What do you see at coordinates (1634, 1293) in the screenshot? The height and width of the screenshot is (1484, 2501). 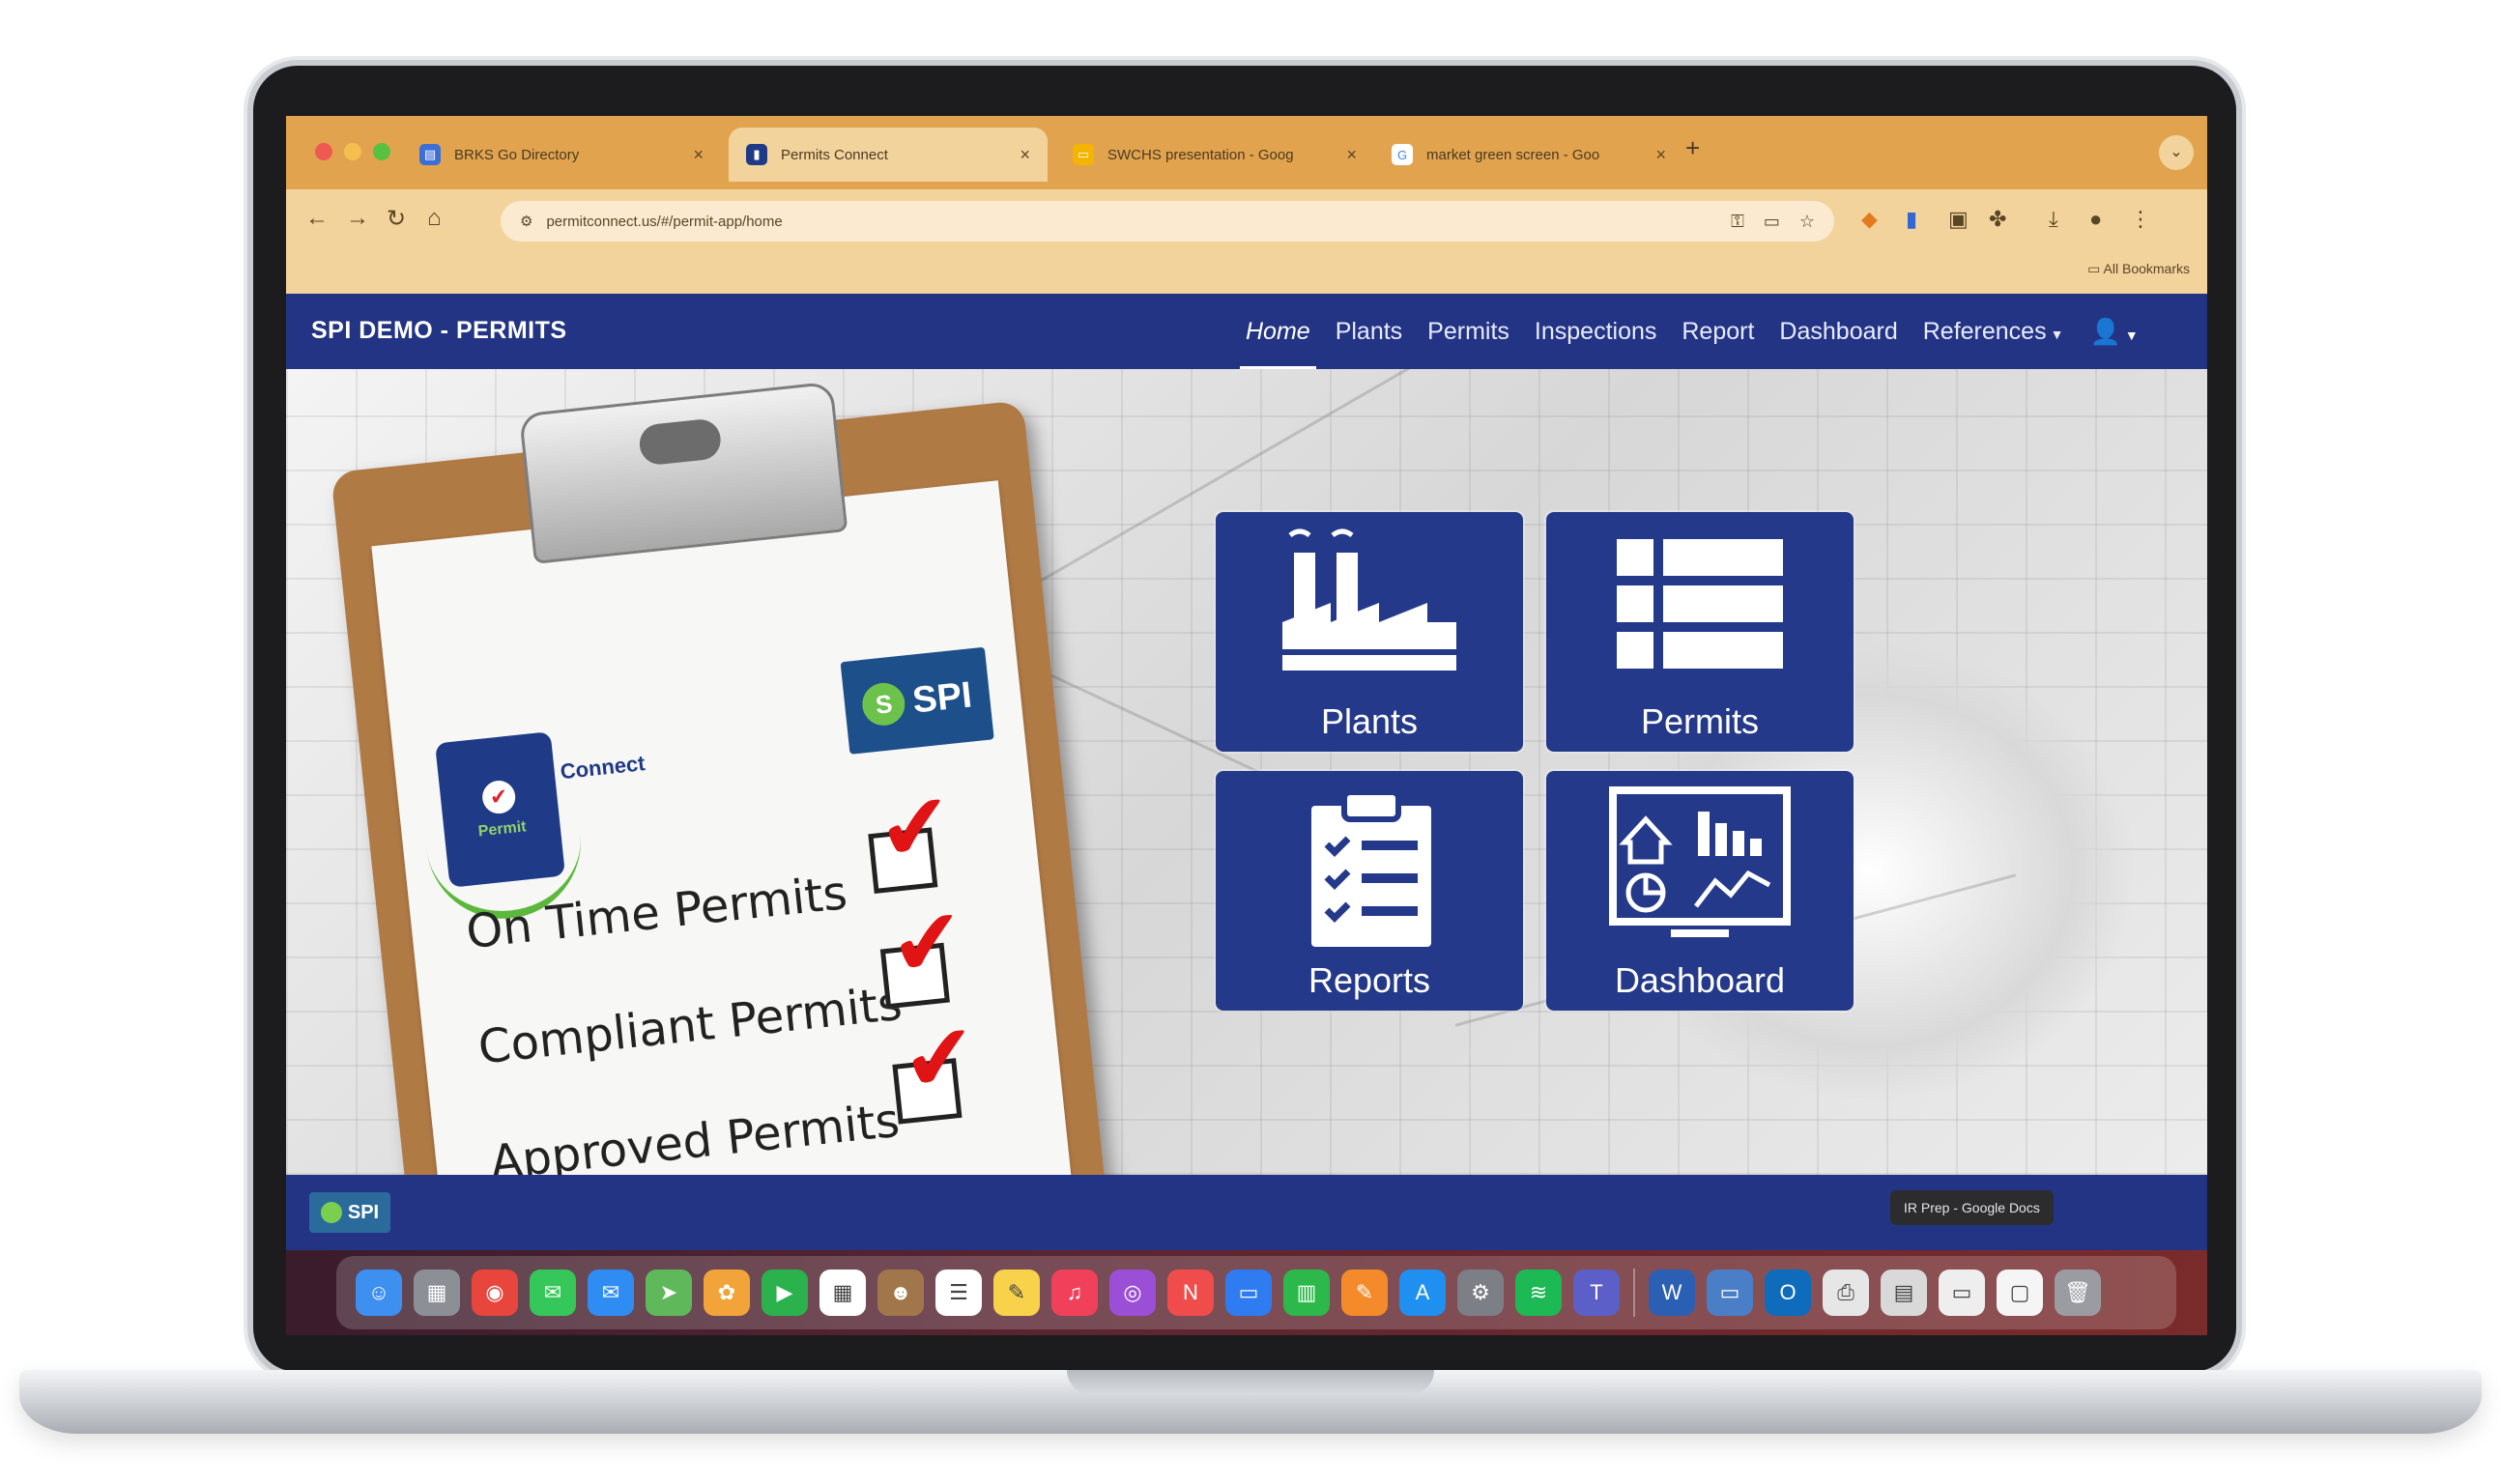 I see `dock-separator` at bounding box center [1634, 1293].